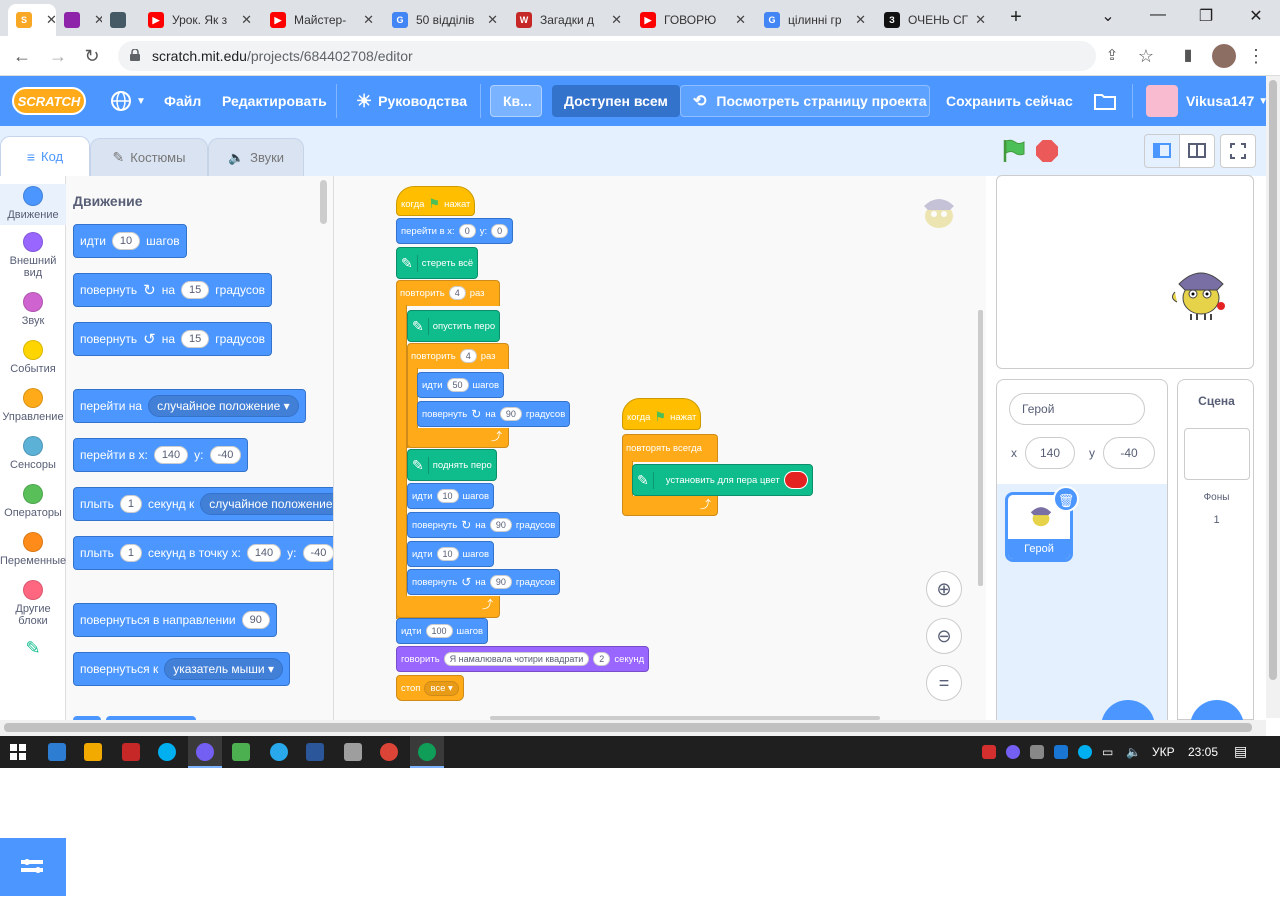  I want to click on share-button: Доступен всем, so click(616, 101).